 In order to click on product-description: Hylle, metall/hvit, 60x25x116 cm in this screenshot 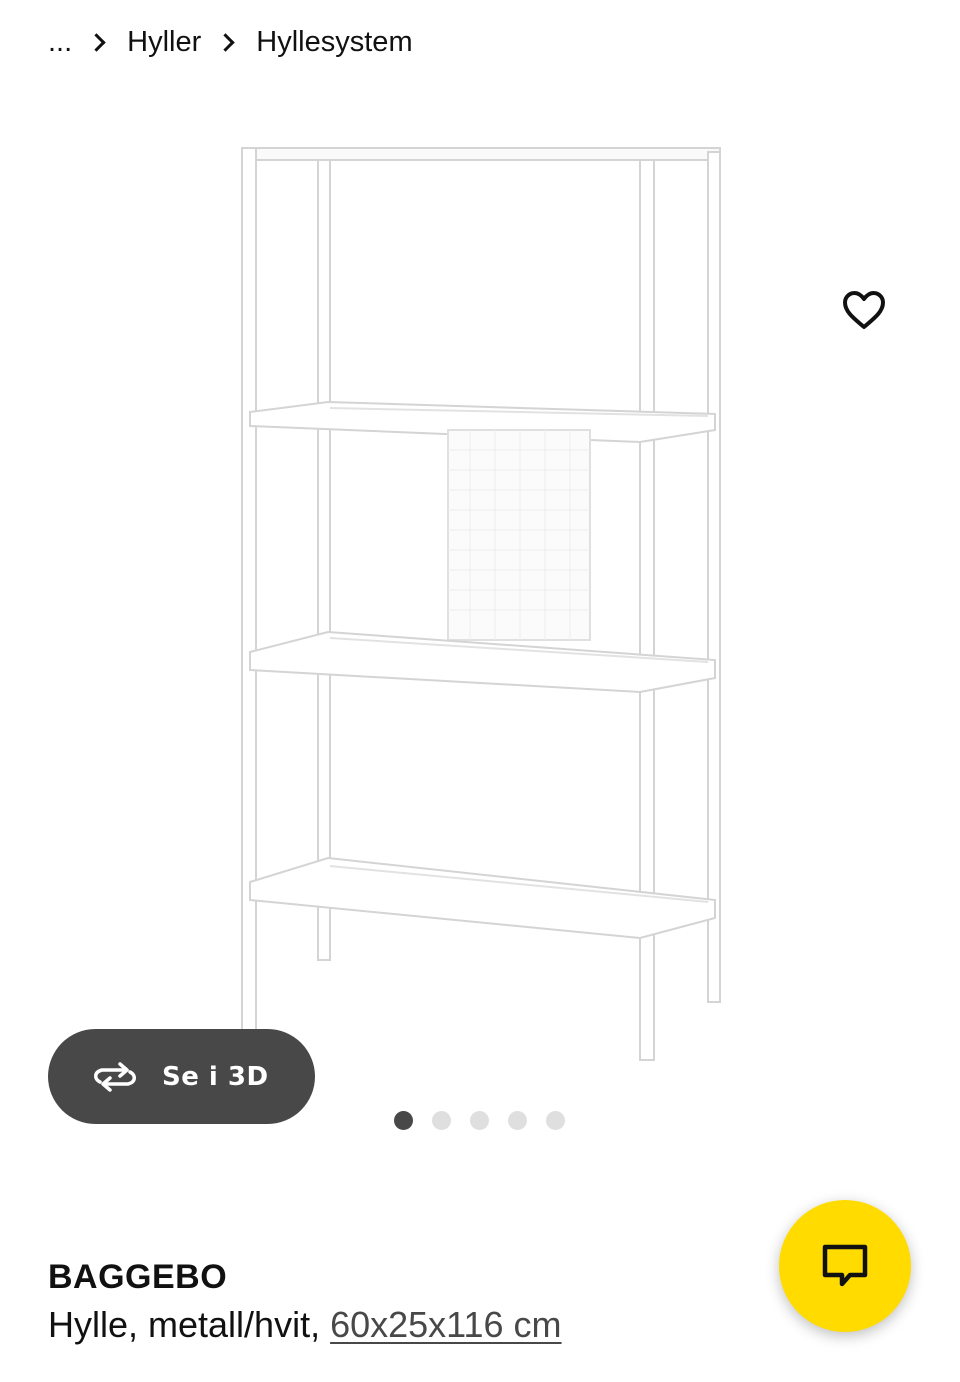, I will do `click(305, 1325)`.